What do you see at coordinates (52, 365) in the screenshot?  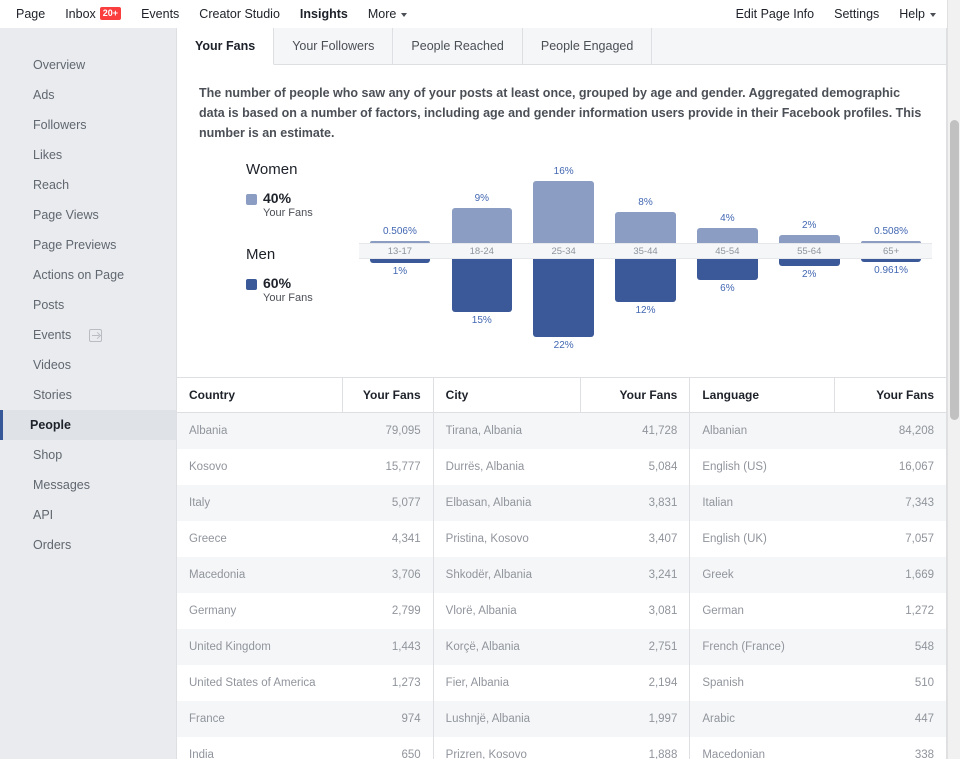 I see `sidebar-item-label: Videos` at bounding box center [52, 365].